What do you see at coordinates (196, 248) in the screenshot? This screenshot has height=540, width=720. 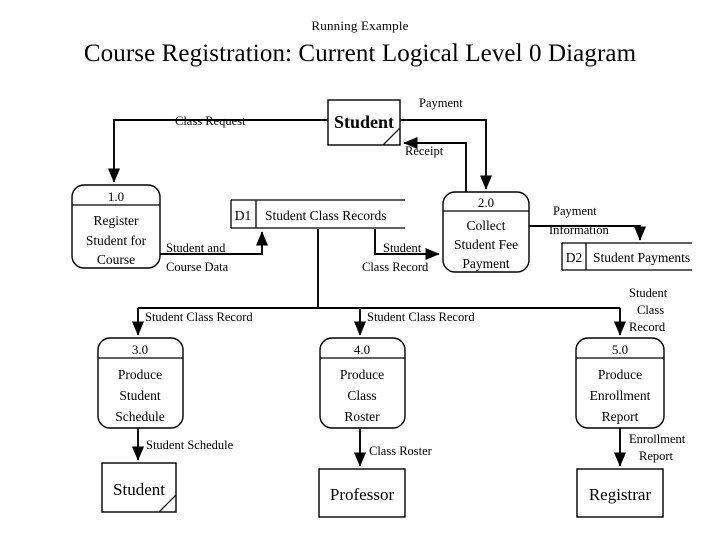 I see `flow-label-student-course-data-1: Student and` at bounding box center [196, 248].